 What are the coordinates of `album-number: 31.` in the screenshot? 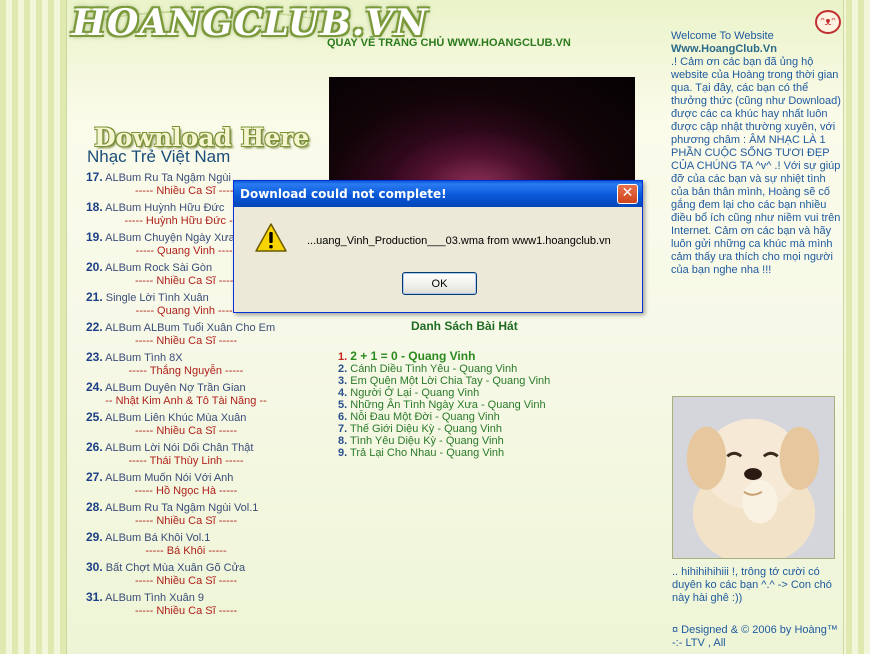 It's located at (94, 597).